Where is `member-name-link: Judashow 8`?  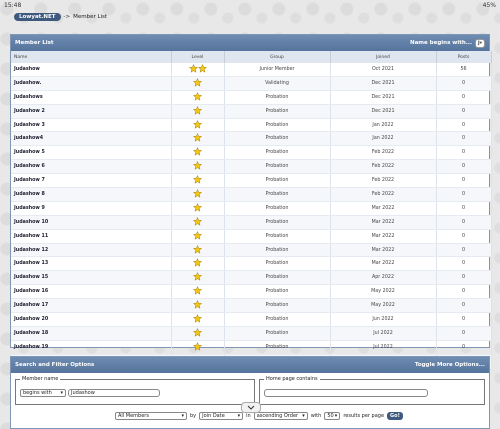 member-name-link: Judashow 8 is located at coordinates (91, 194).